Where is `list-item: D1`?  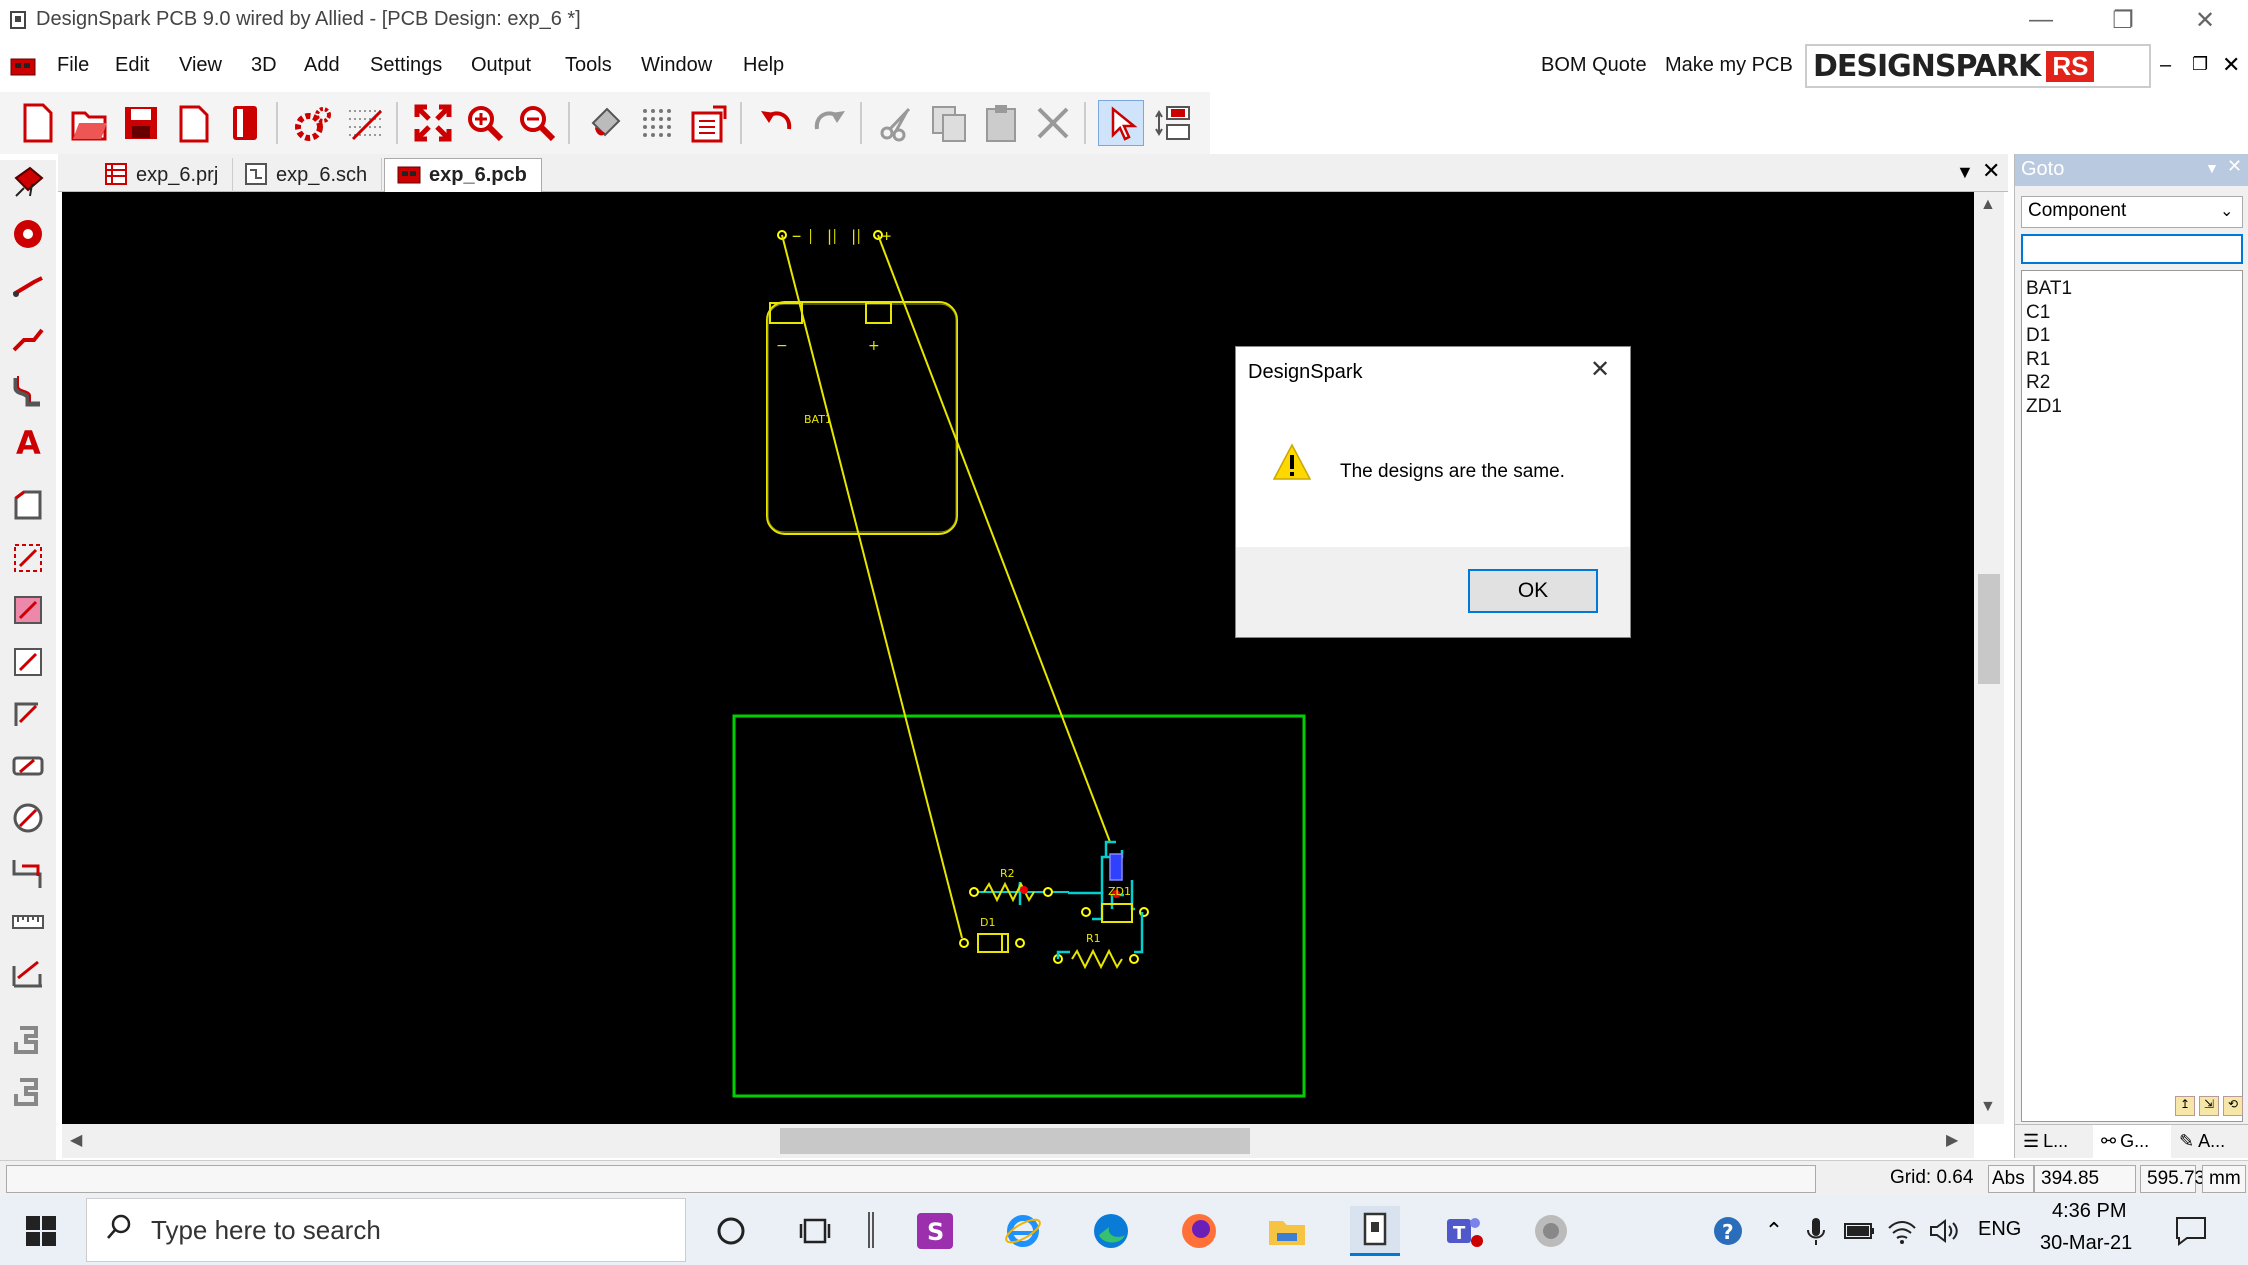
list-item: D1 is located at coordinates (2132, 336).